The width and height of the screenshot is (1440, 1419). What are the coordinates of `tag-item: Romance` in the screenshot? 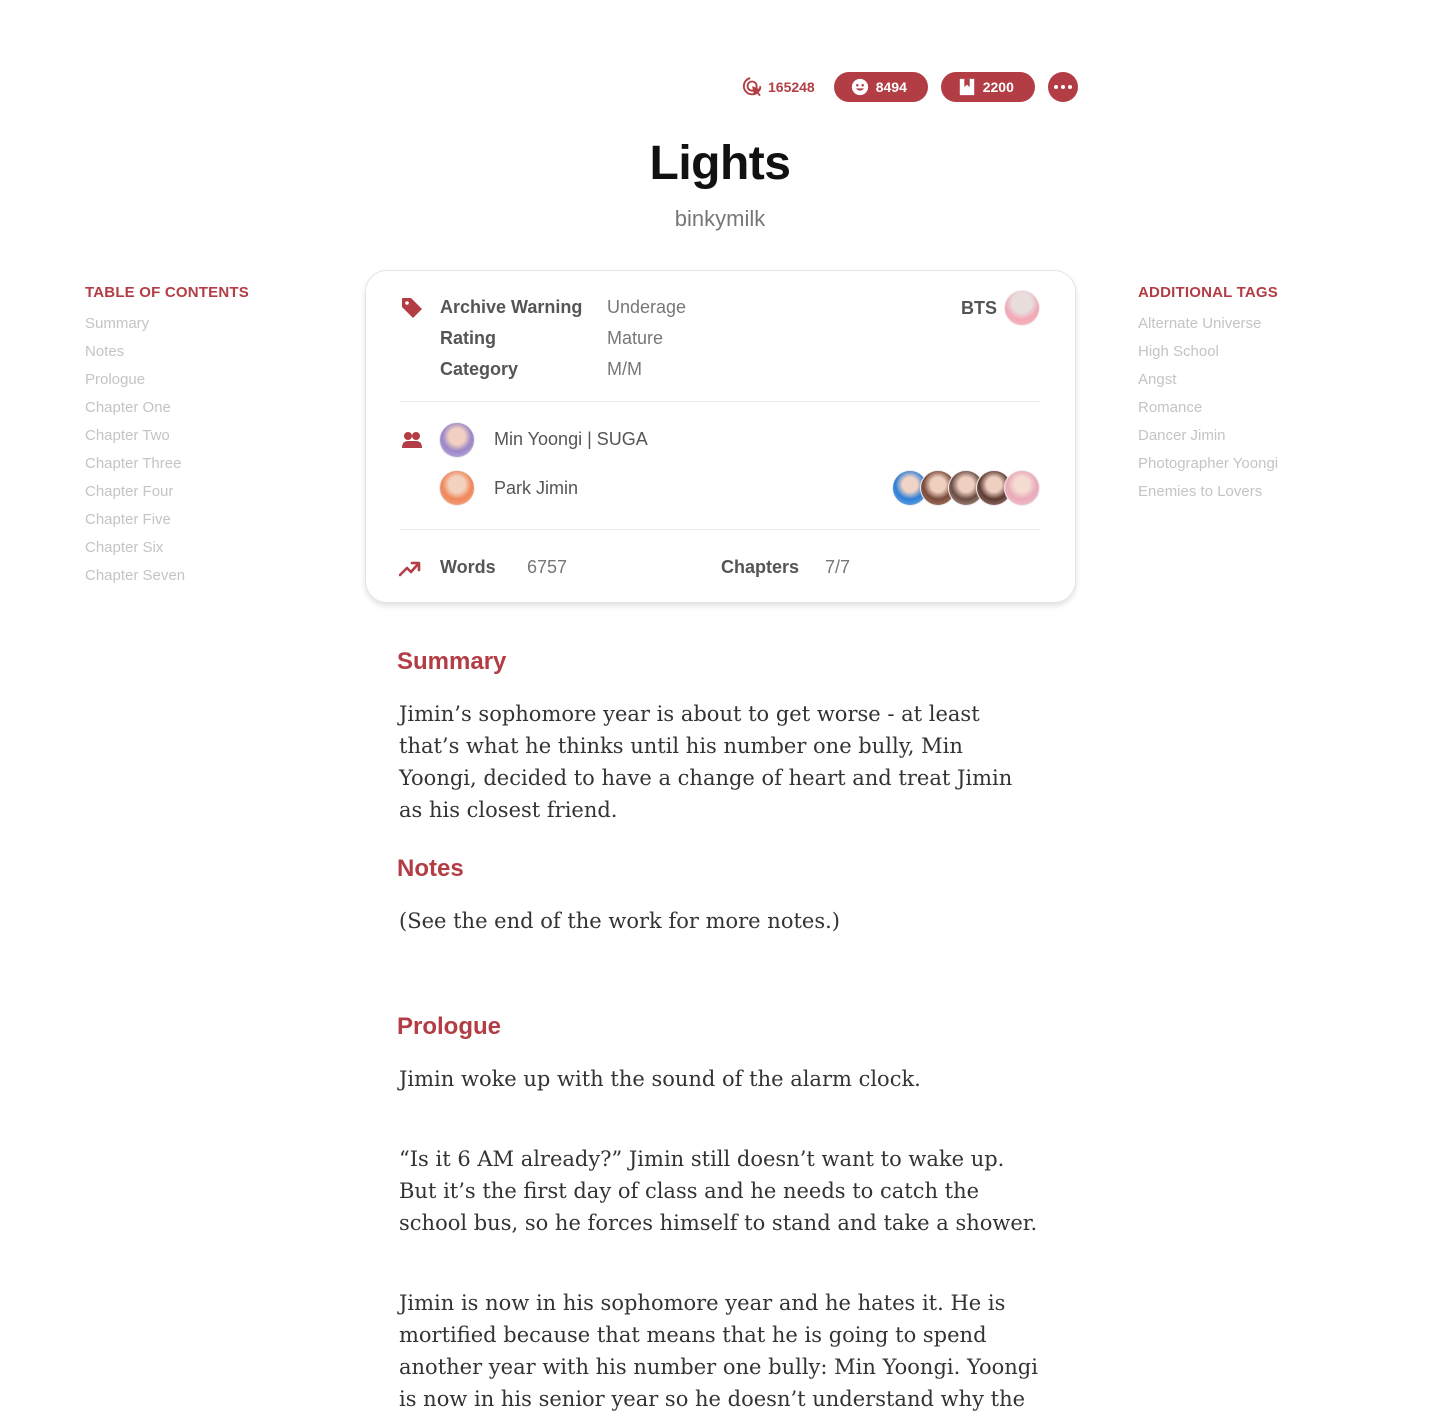 It's located at (1208, 408).